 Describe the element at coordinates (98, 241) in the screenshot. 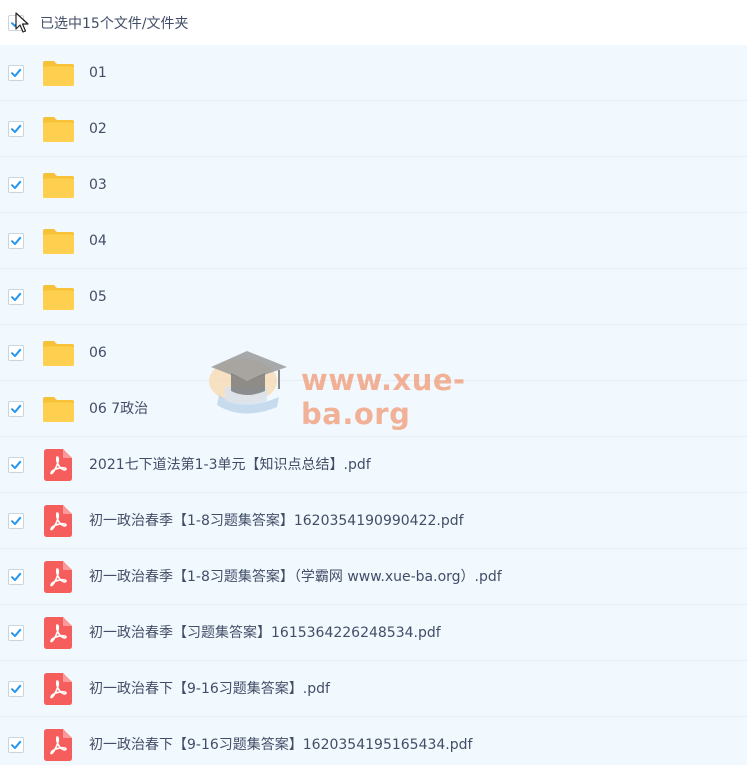

I see `file-name: 04` at that location.